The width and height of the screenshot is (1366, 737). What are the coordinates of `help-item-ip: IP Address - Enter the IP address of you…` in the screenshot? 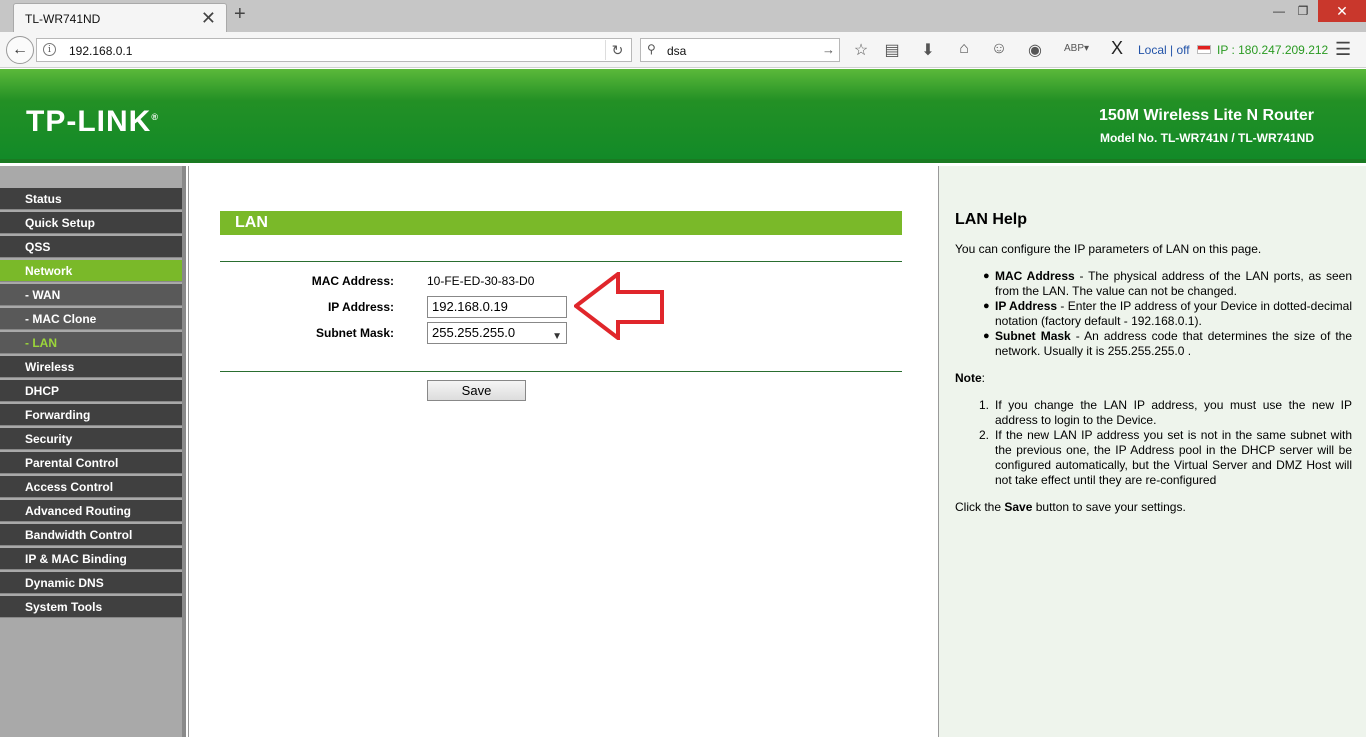 It's located at (1173, 313).